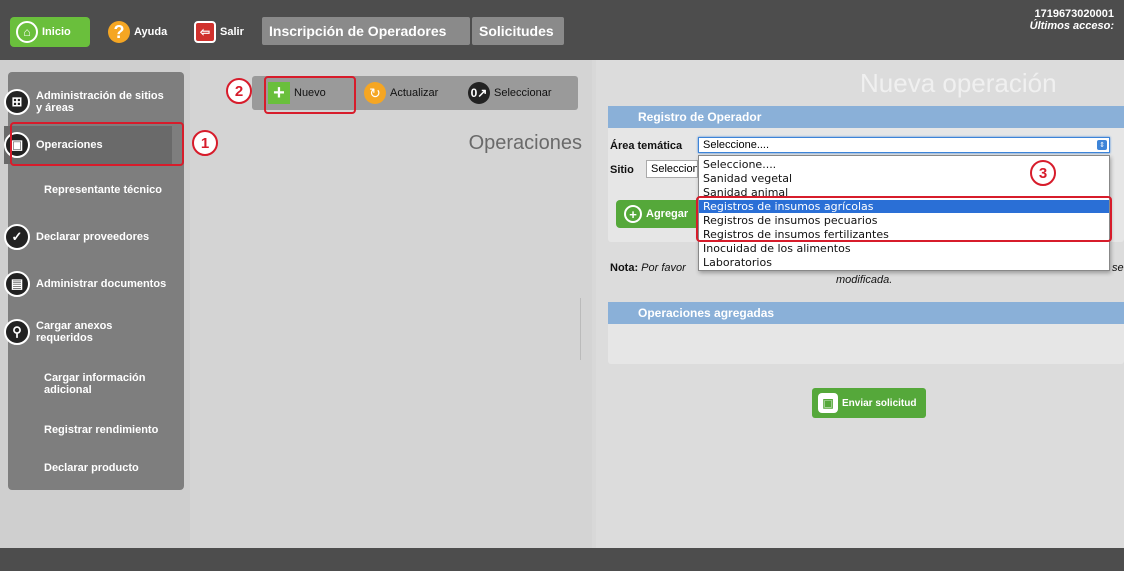 This screenshot has height=571, width=1124. Describe the element at coordinates (17, 237) in the screenshot. I see `checklist-icon: ✓` at that location.